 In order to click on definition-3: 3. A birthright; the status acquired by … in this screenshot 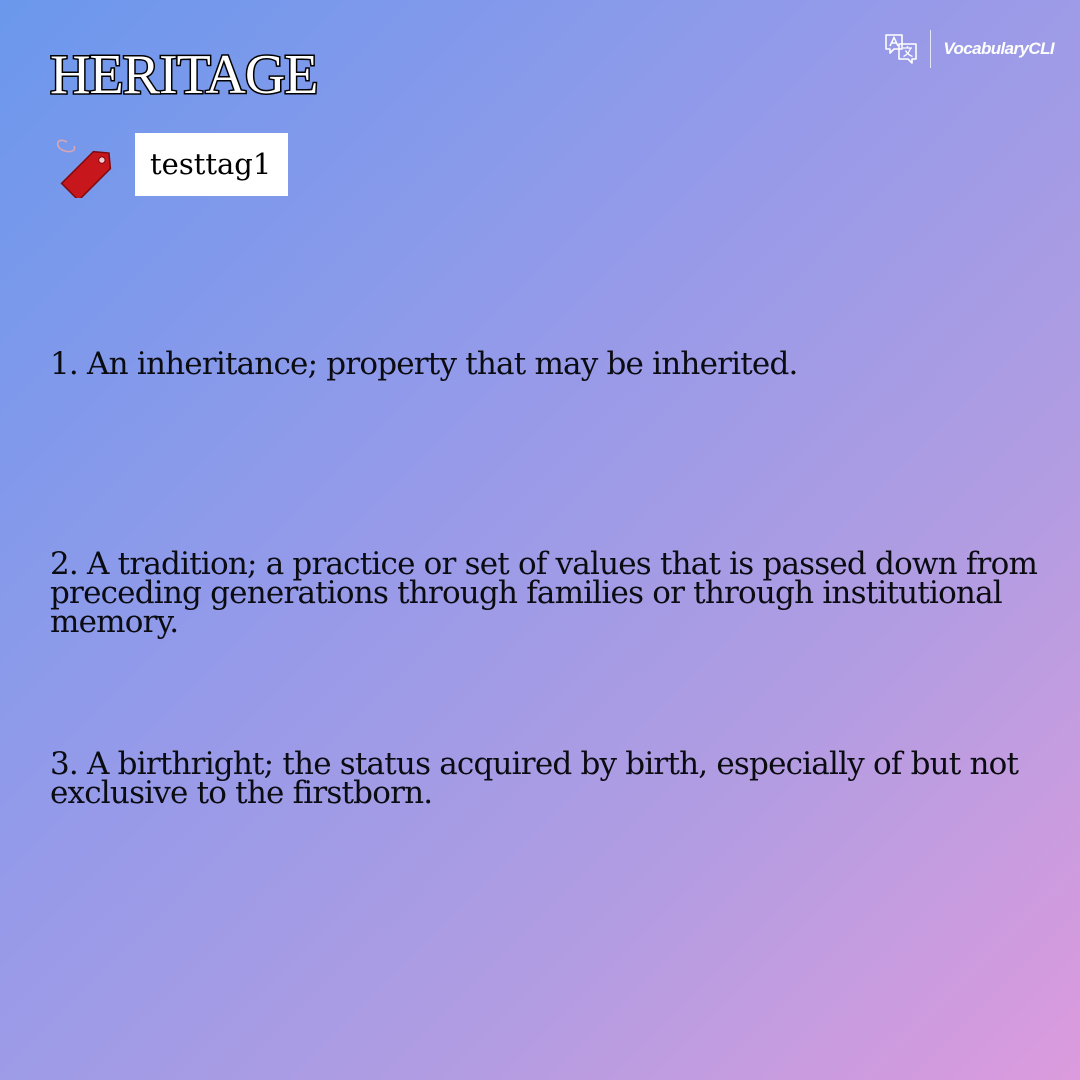, I will do `click(534, 778)`.